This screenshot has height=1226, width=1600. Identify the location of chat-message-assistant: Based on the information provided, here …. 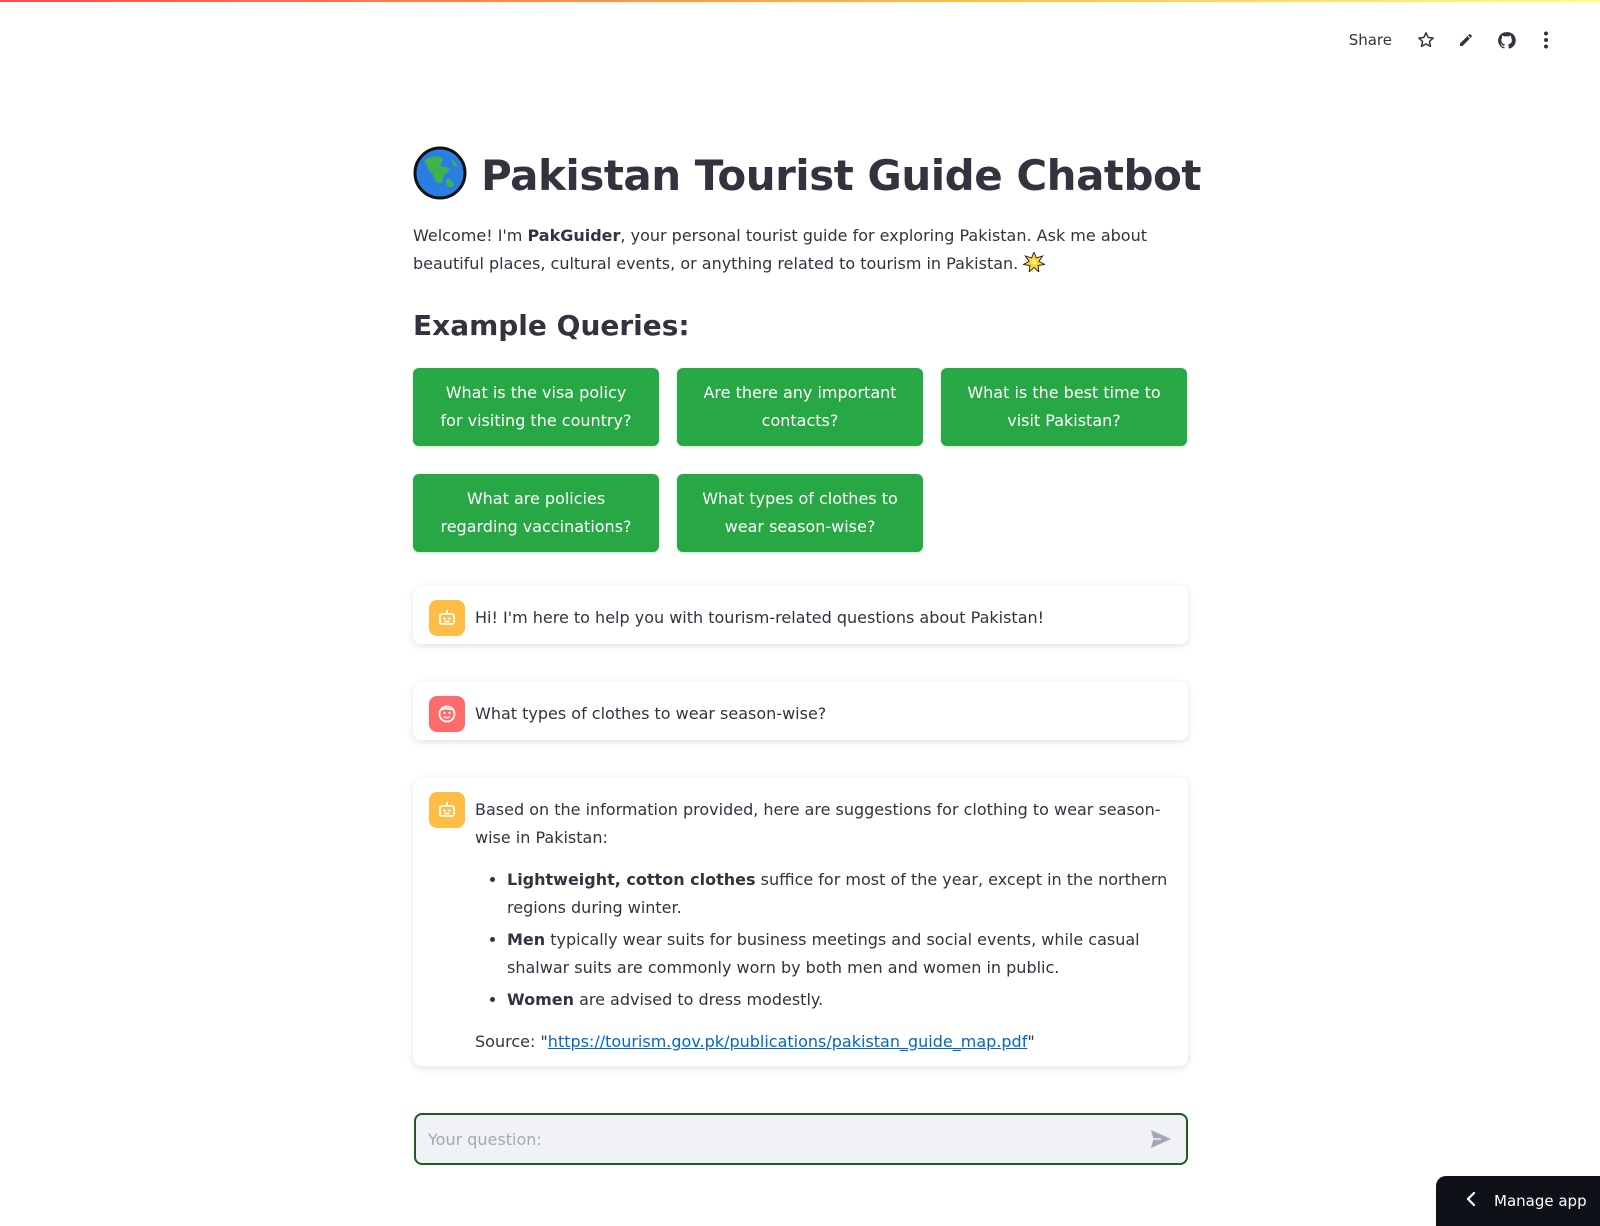
(800, 922).